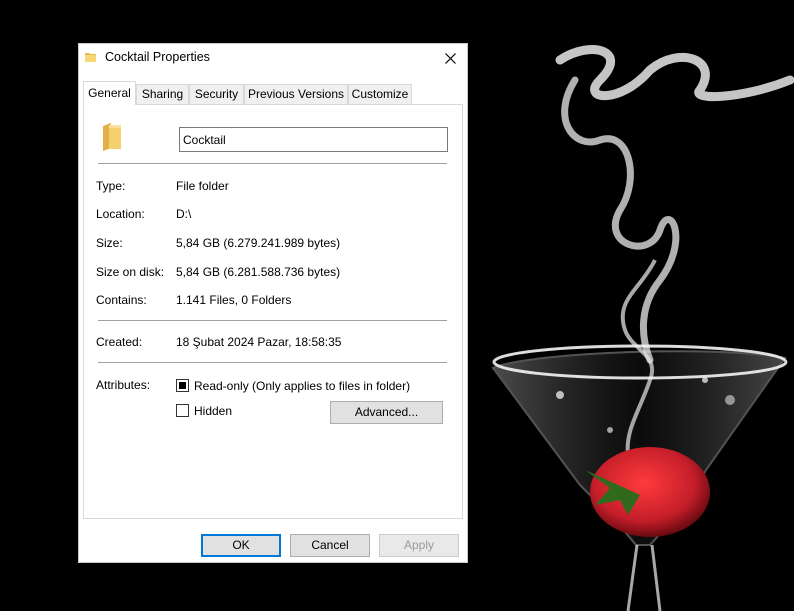 This screenshot has width=794, height=611. What do you see at coordinates (241, 545) in the screenshot?
I see `ok-button: OK` at bounding box center [241, 545].